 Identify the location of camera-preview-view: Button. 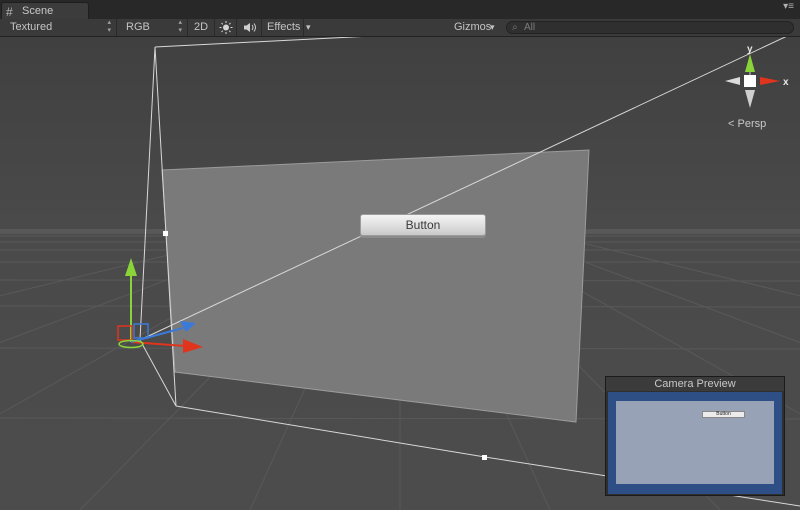
(695, 442).